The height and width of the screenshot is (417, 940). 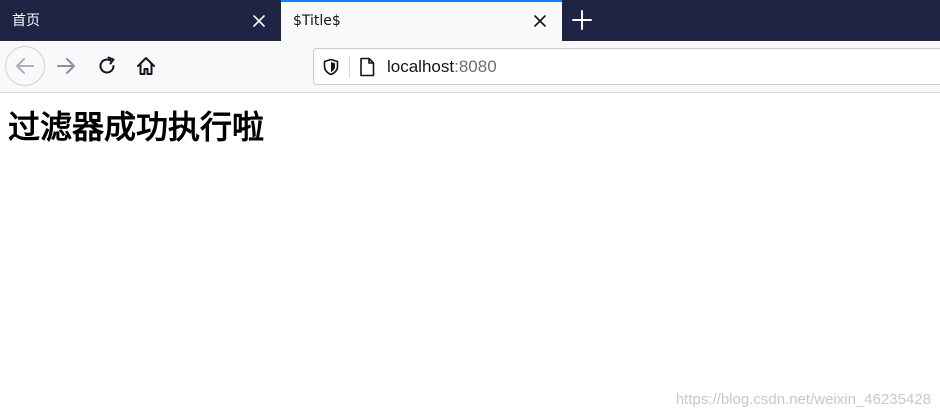 I want to click on arrow-right-icon, so click(x=66, y=66).